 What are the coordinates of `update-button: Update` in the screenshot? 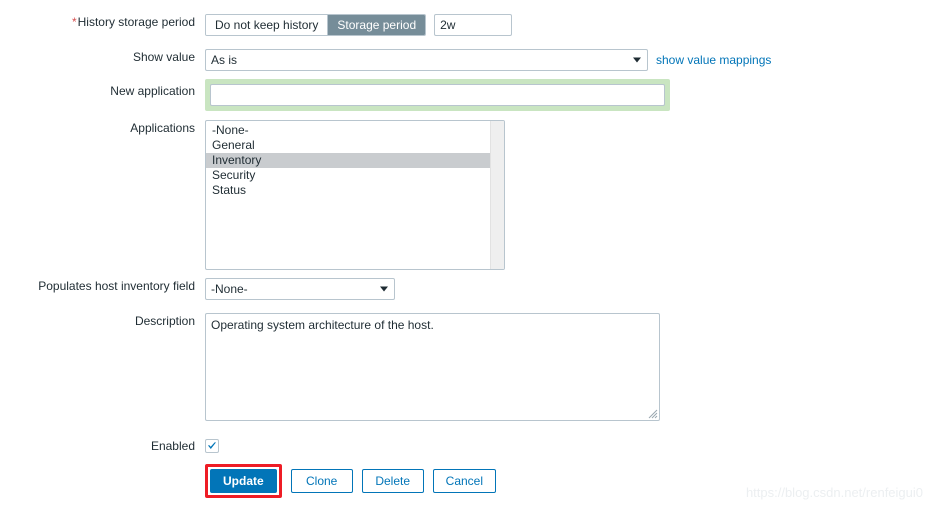 It's located at (243, 481).